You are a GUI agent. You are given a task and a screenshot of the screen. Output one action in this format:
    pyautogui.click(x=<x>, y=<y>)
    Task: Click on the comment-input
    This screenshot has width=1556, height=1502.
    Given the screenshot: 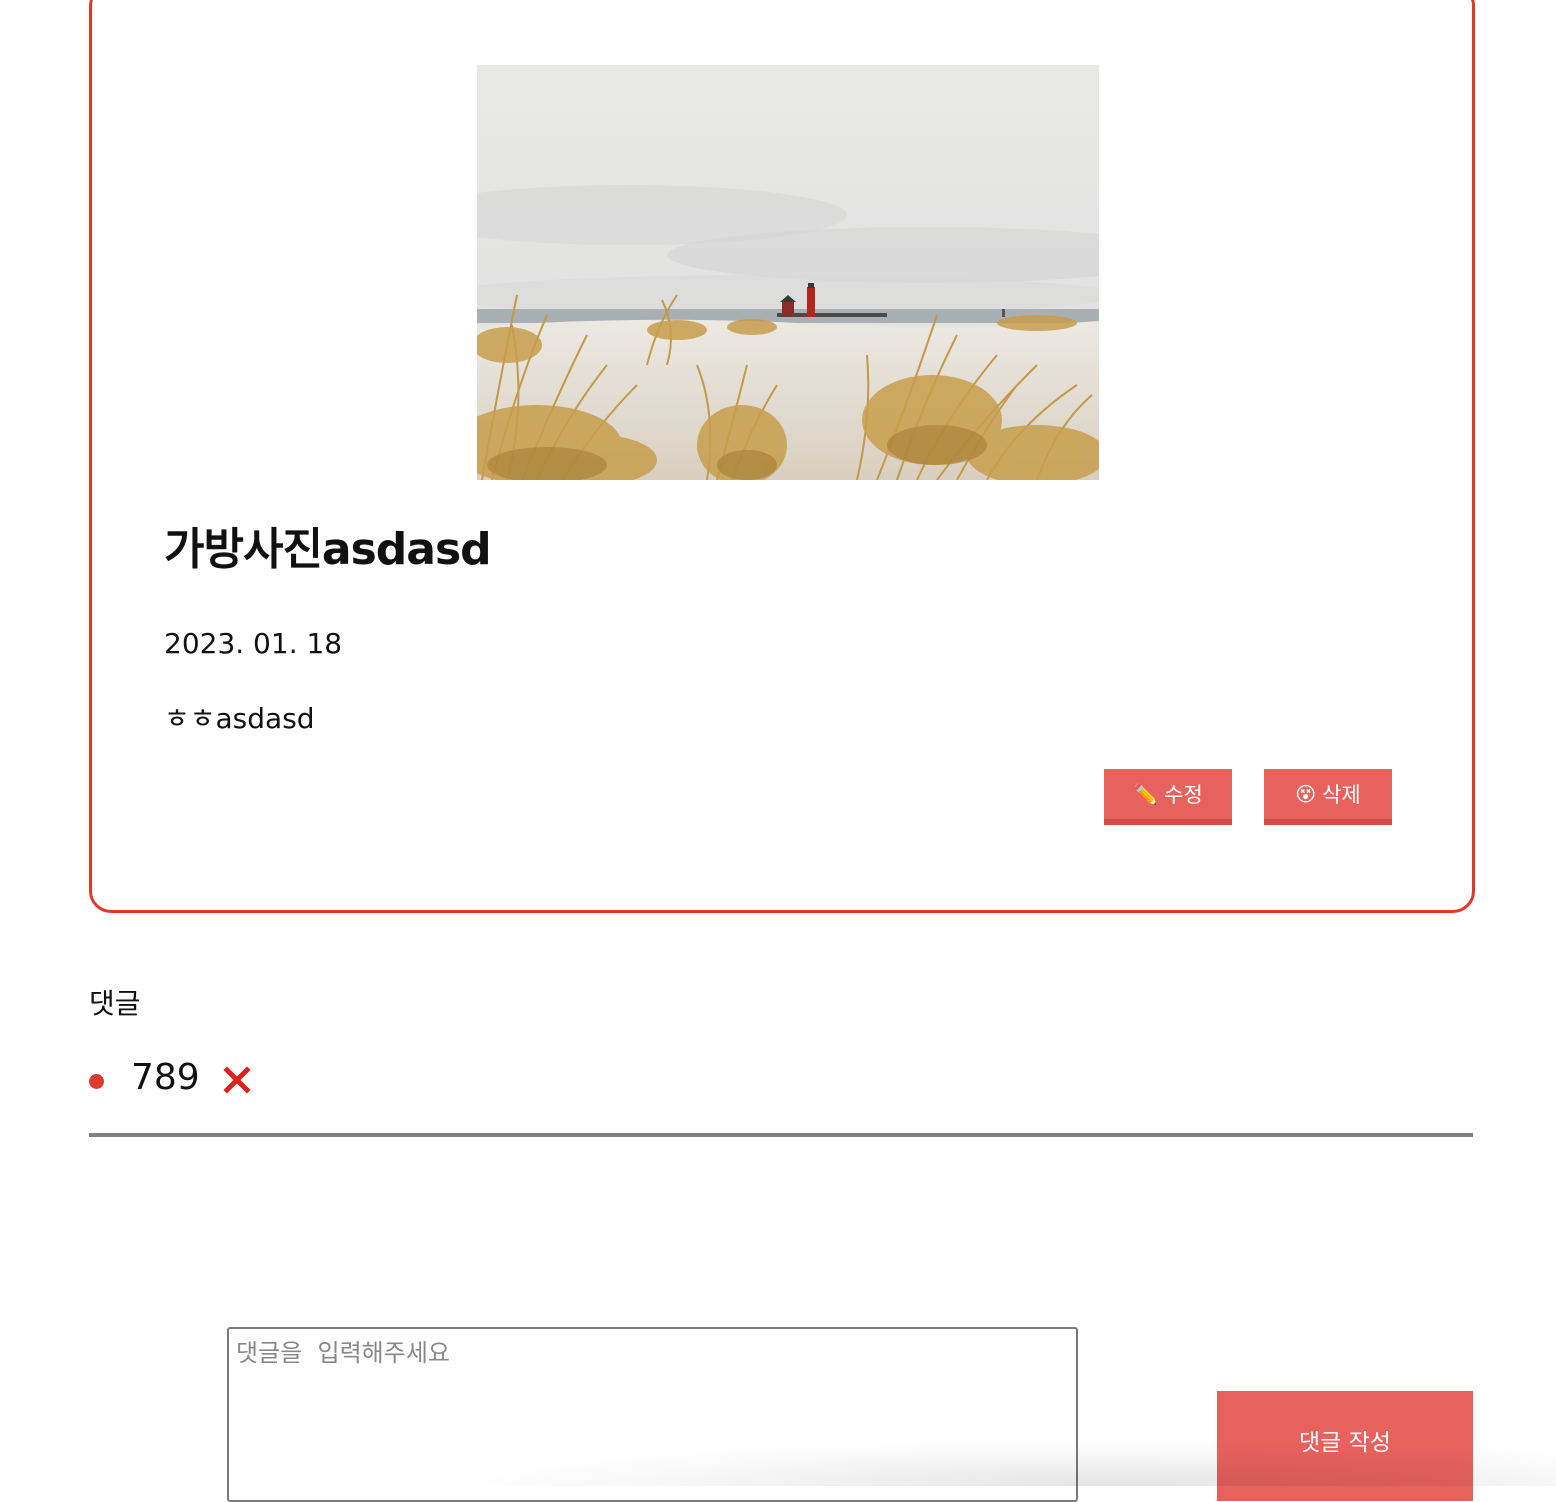 What is the action you would take?
    pyautogui.click(x=652, y=1414)
    